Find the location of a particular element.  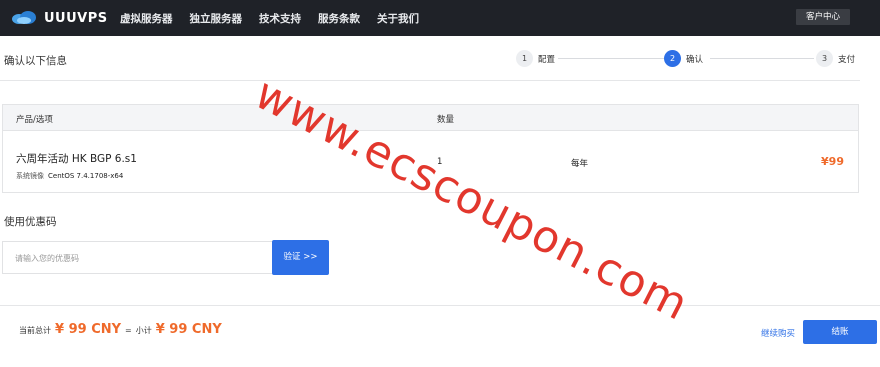

subtotal-label: 小计 is located at coordinates (143, 330).